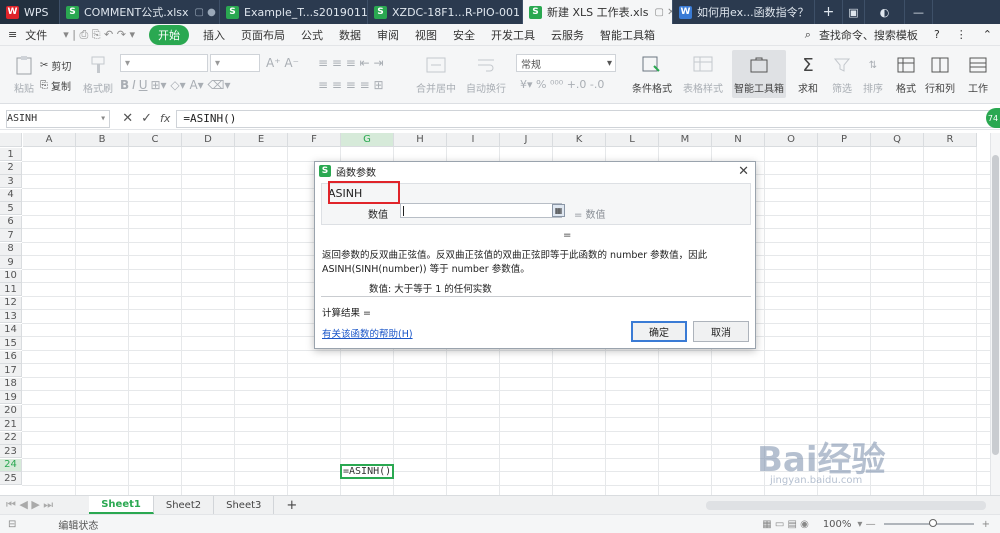 The height and width of the screenshot is (533, 1000). I want to click on hamburger-icon: ≡, so click(12, 34).